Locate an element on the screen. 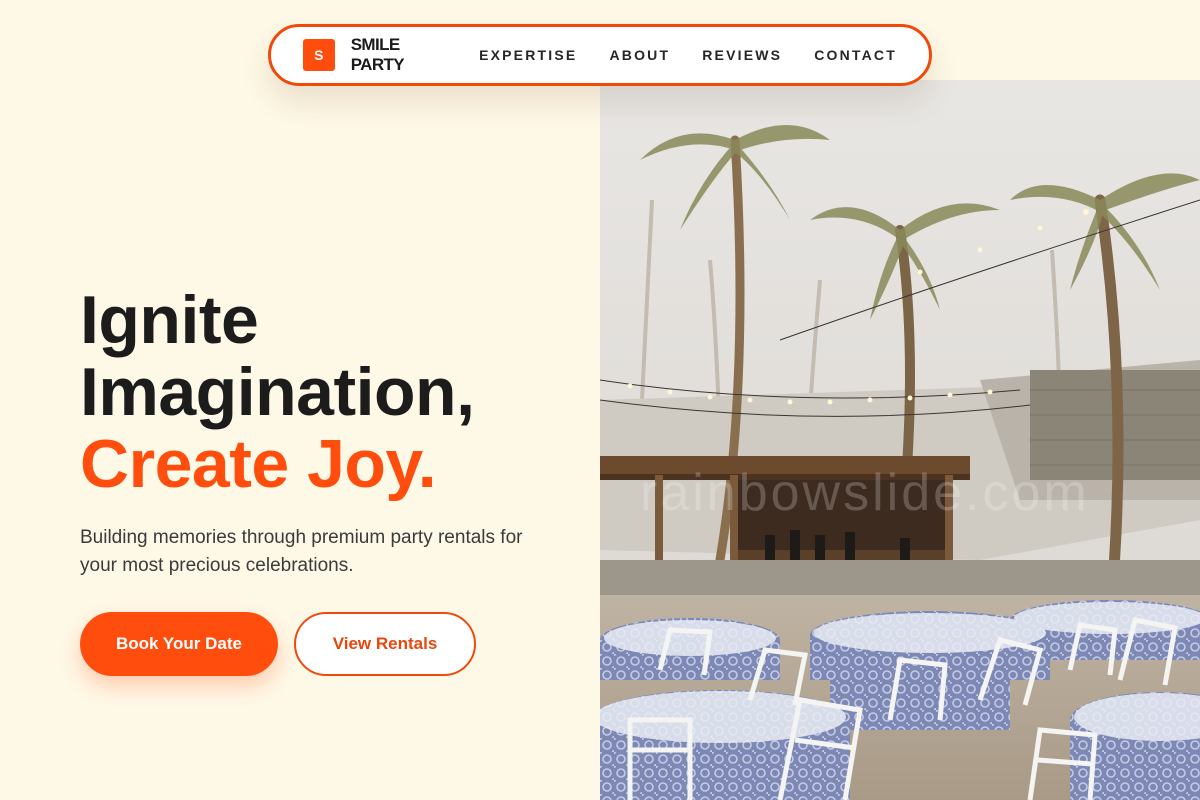  hero-headline: Ignite Imagination, Create Joy. is located at coordinates (340, 392).